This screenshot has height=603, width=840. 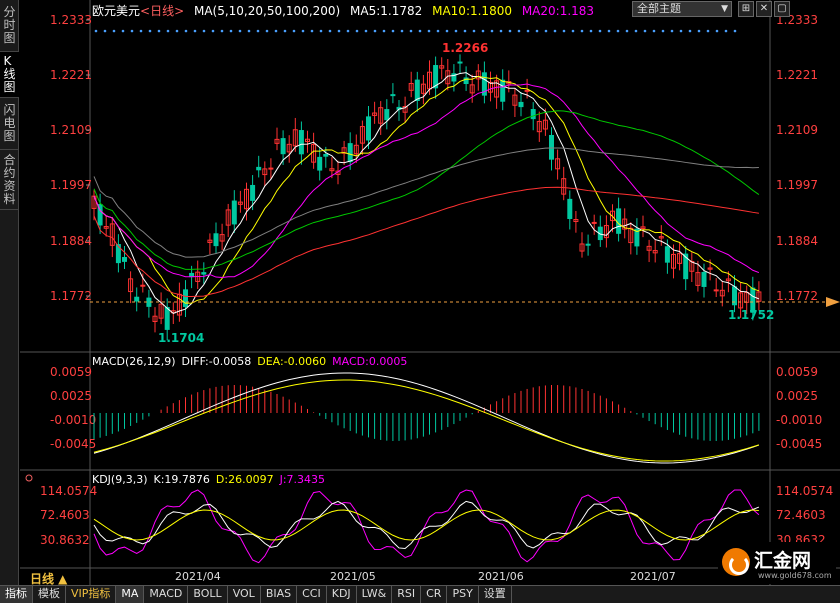 I want to click on price-tick-right: 1.1997, so click(x=797, y=185).